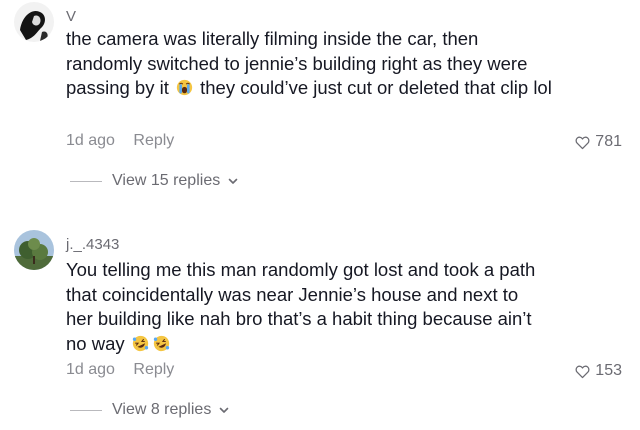 This screenshot has width=640, height=430. I want to click on view-replies-label: View 8 replies, so click(162, 409).